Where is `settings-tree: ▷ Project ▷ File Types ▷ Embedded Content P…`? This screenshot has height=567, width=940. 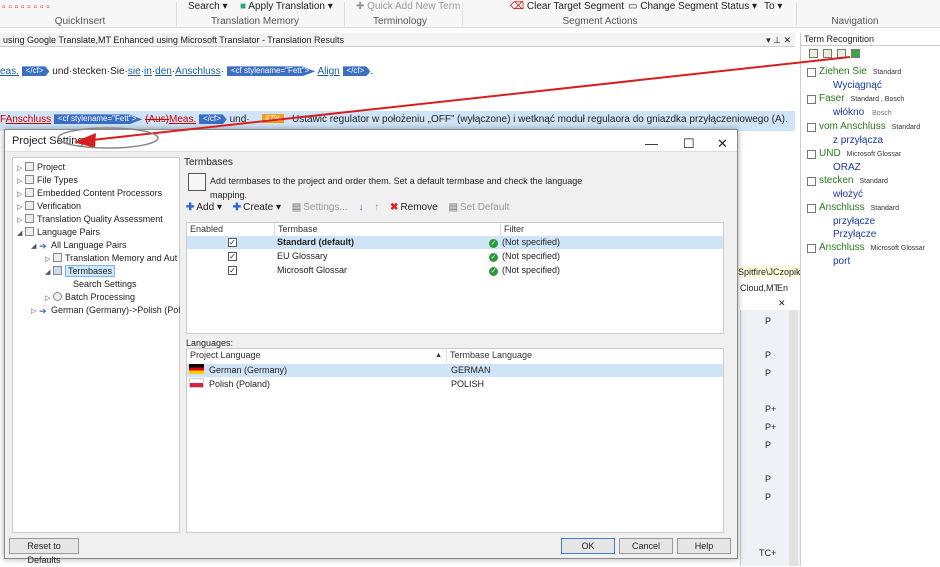
settings-tree: ▷ Project ▷ File Types ▷ Embedded Content P… is located at coordinates (96, 345).